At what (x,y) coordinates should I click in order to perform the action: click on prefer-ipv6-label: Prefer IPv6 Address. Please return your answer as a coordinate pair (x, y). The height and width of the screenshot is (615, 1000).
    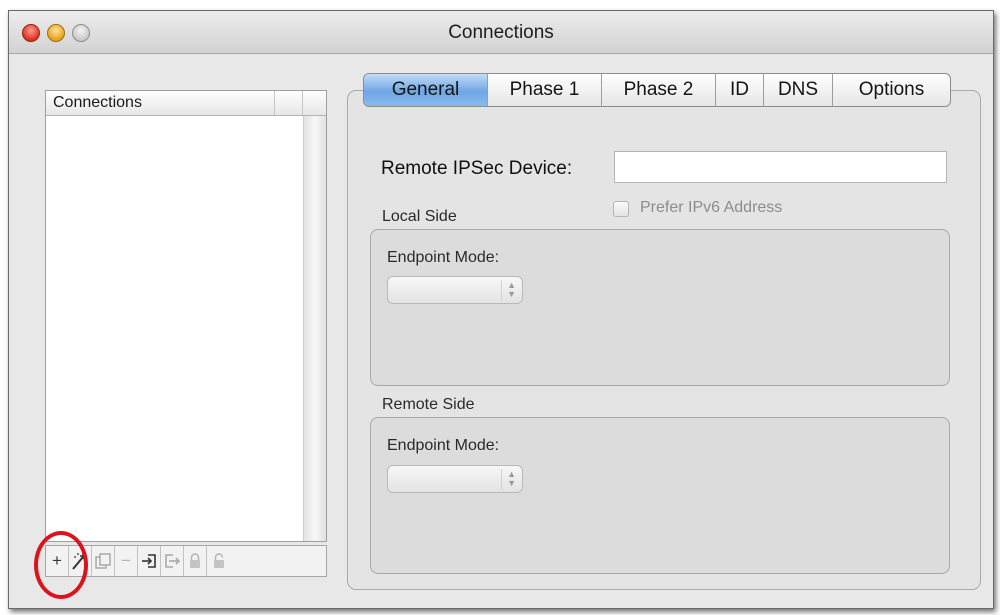
    Looking at the image, I should click on (711, 207).